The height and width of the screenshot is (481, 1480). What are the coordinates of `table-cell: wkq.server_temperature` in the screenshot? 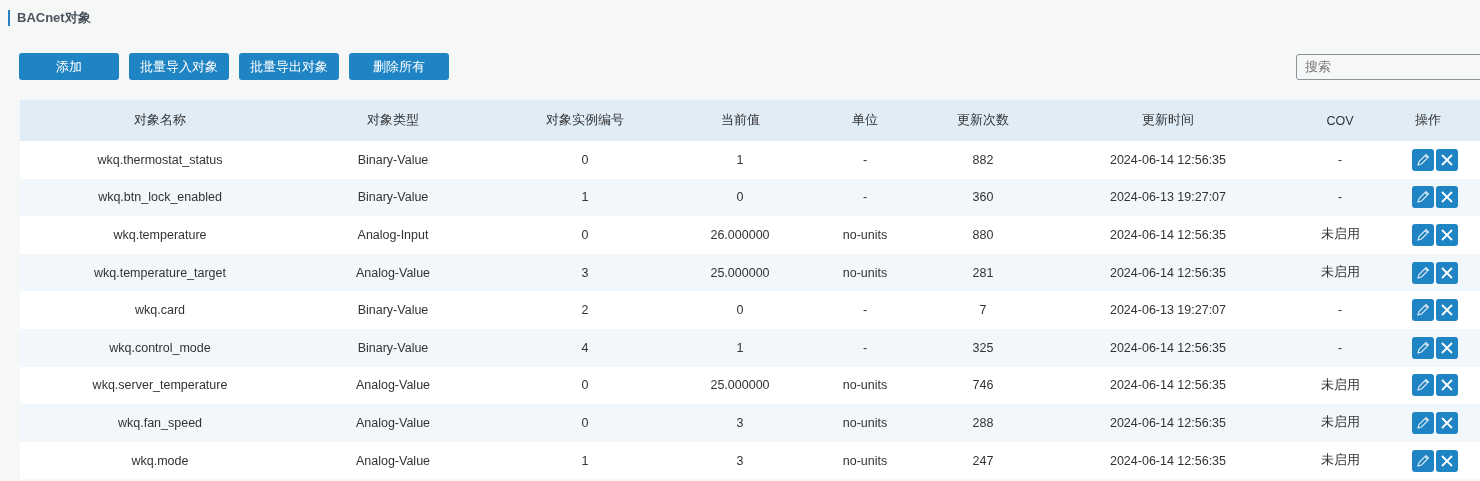 It's located at (160, 385).